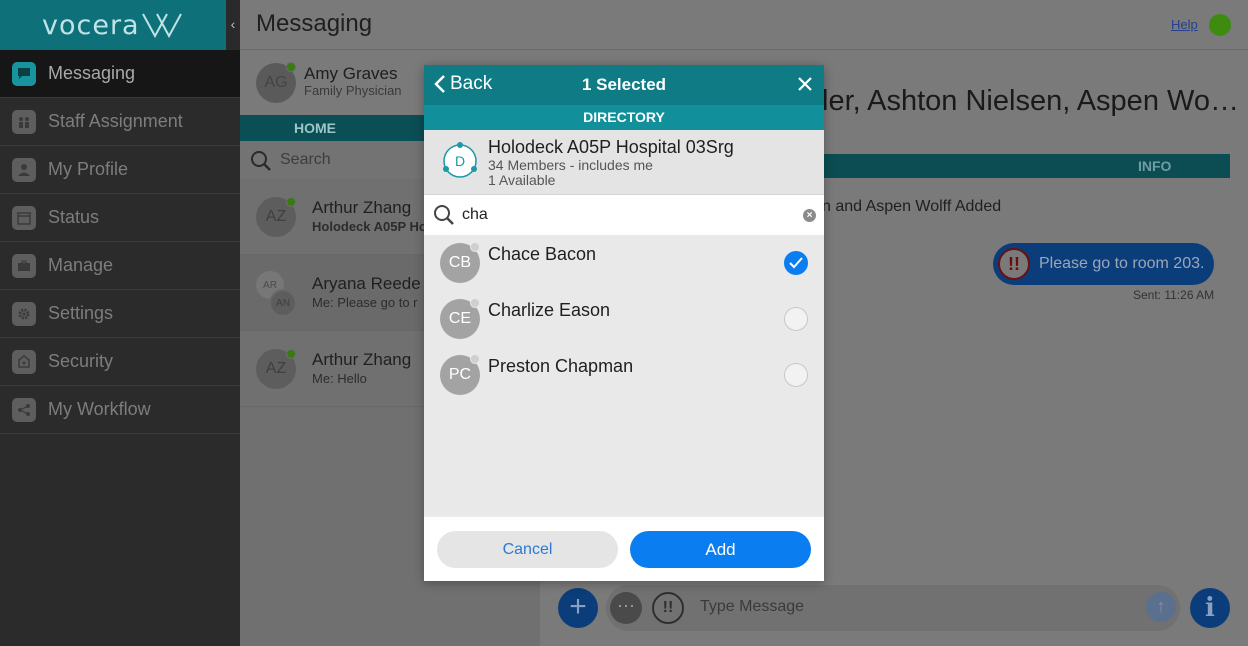  Describe the element at coordinates (24, 73) in the screenshot. I see `chat-bubble-icon` at that location.